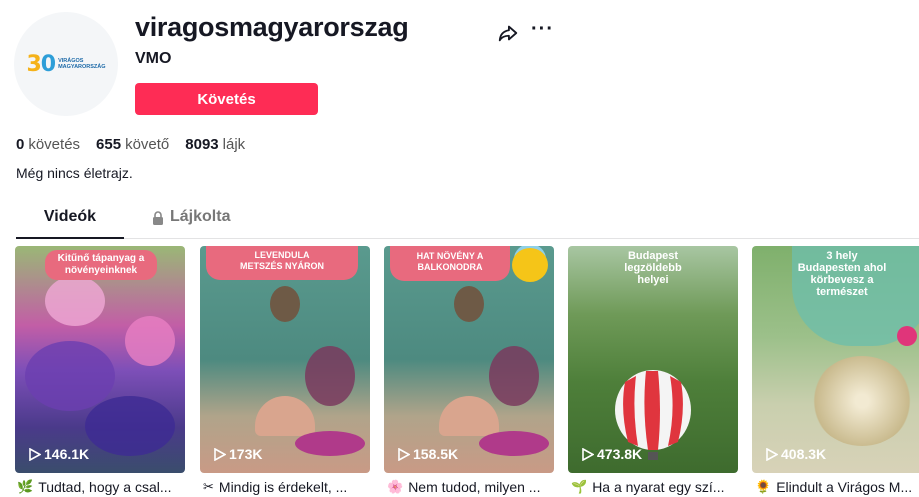 This screenshot has width=919, height=497. What do you see at coordinates (215, 144) in the screenshot?
I see `likes-stat: 8093 lájk` at bounding box center [215, 144].